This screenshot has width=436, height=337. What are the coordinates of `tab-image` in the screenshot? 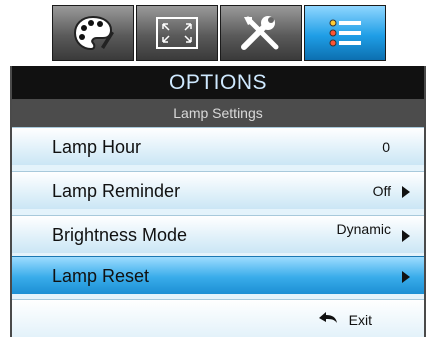 It's located at (93, 33).